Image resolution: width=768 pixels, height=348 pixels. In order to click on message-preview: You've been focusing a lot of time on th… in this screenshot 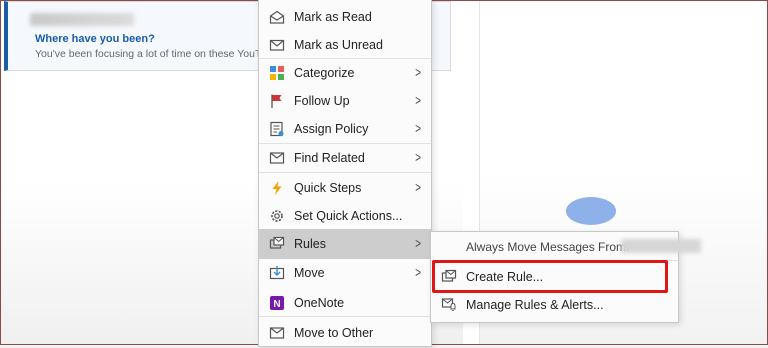, I will do `click(148, 54)`.